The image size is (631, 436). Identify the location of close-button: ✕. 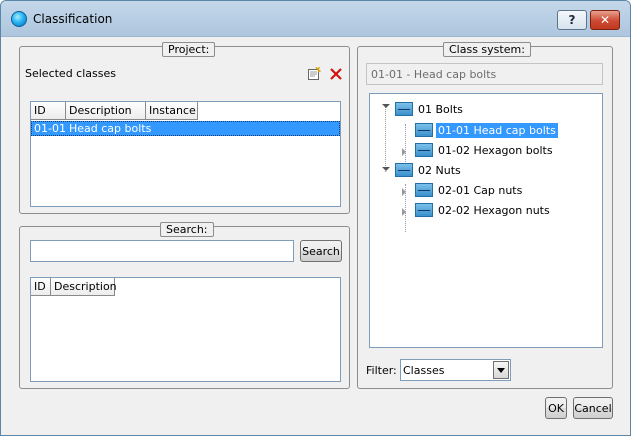
(605, 20).